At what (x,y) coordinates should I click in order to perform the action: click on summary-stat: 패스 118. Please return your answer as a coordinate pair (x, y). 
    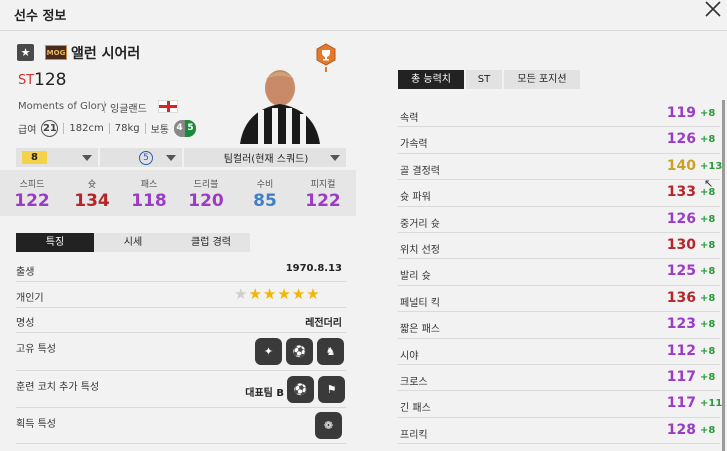
    Looking at the image, I should click on (149, 194).